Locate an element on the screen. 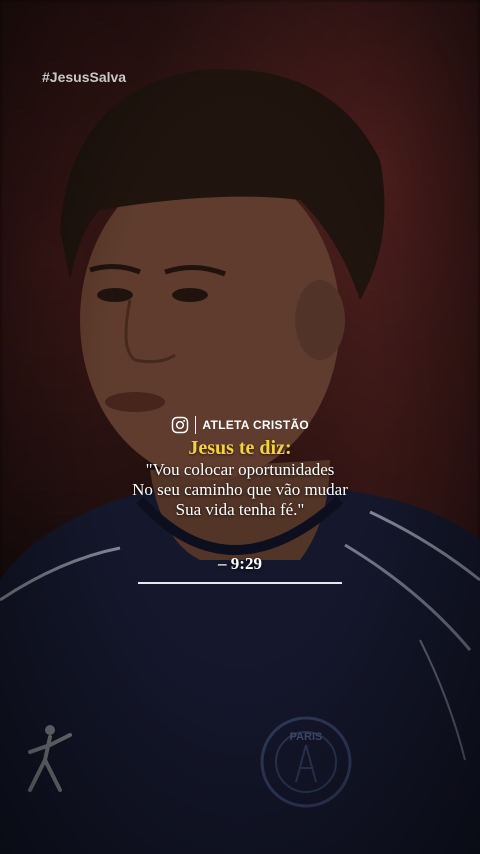 The image size is (480, 854). brand-badge: ATLETA CRISTÃO is located at coordinates (240, 425).